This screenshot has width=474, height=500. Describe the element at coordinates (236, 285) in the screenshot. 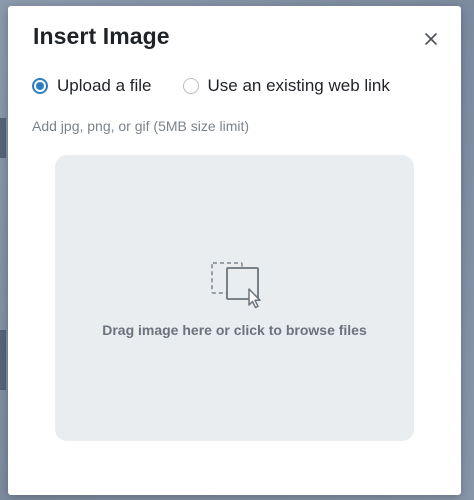

I see `drag-drop-icon` at that location.